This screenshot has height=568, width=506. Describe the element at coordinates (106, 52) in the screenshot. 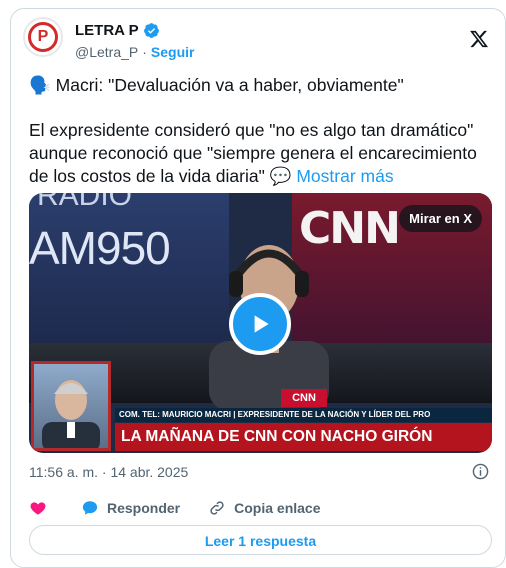

I see `account-handle: @Letra_P` at that location.